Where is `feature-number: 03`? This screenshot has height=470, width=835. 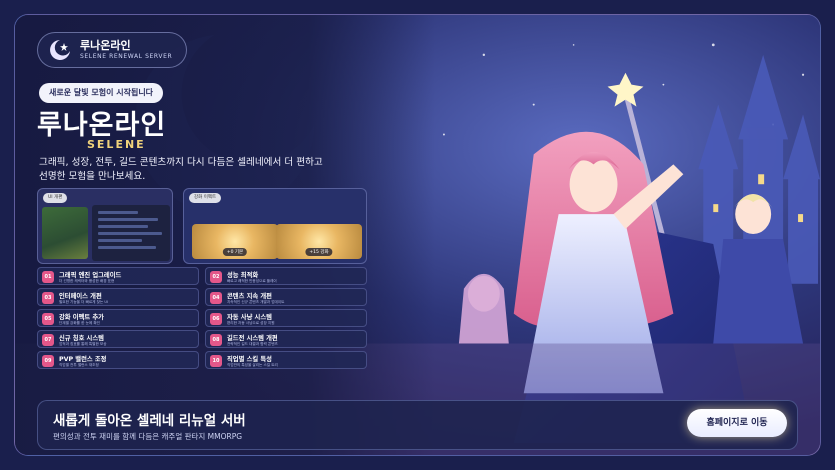 feature-number: 03 is located at coordinates (48, 298).